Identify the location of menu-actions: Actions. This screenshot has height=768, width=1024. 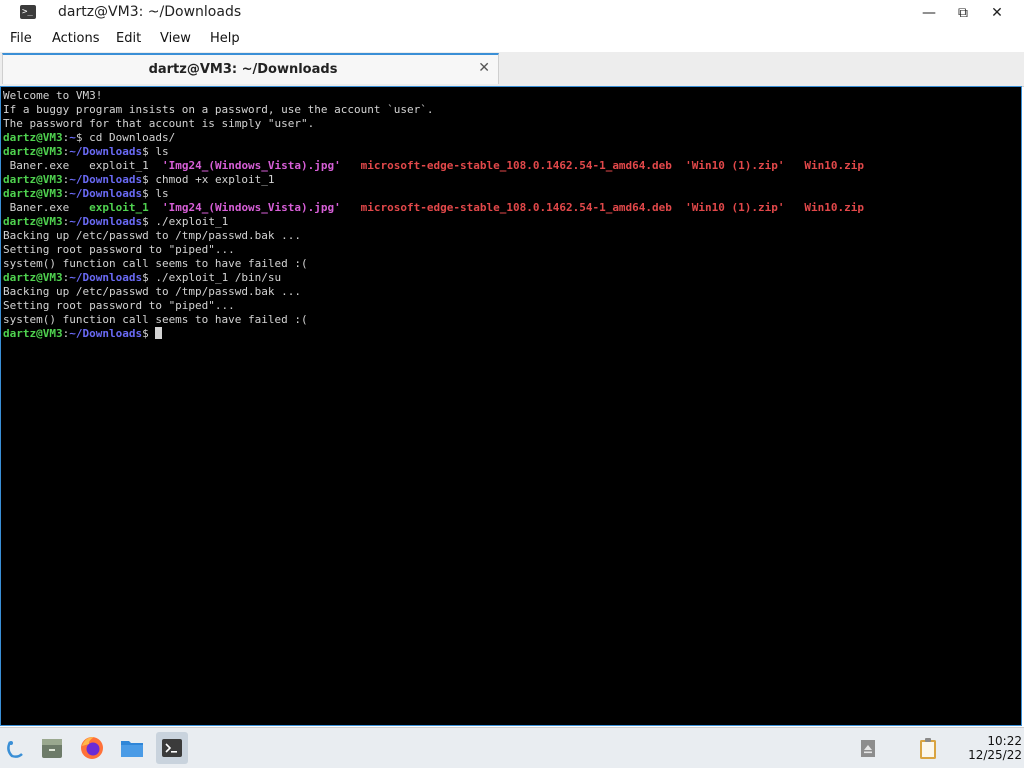
(76, 38).